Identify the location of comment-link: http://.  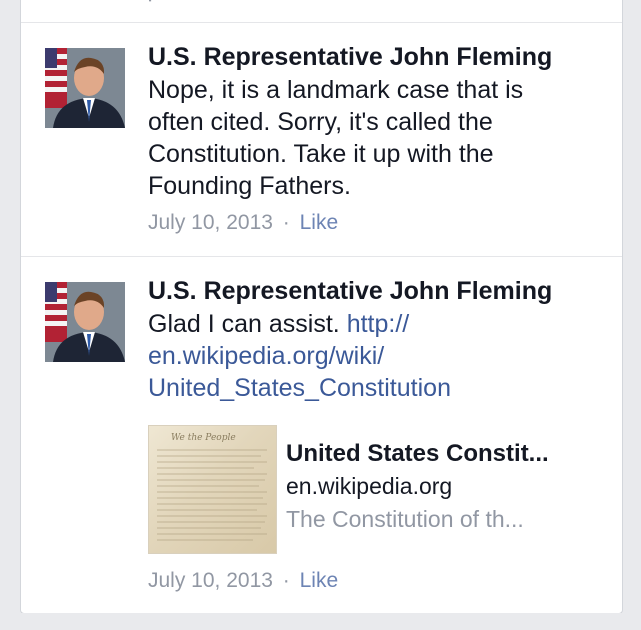
(378, 324).